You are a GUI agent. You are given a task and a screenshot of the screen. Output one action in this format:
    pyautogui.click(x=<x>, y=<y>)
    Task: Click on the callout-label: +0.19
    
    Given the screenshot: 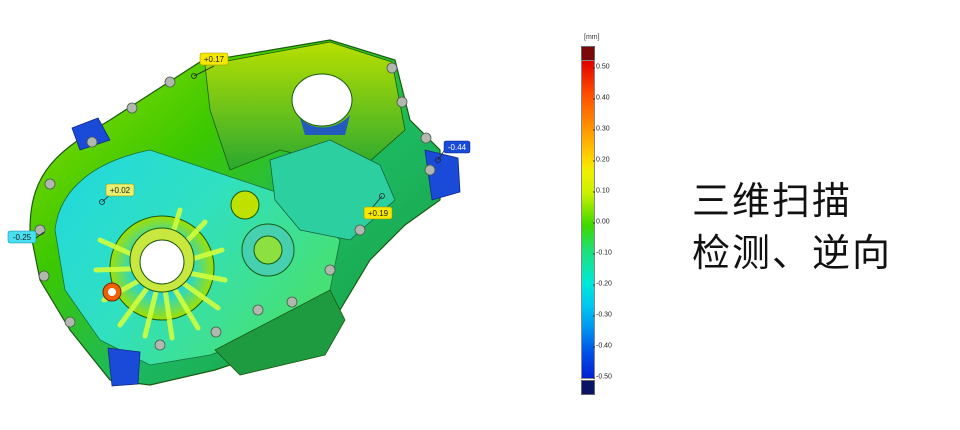 What is the action you would take?
    pyautogui.click(x=378, y=213)
    